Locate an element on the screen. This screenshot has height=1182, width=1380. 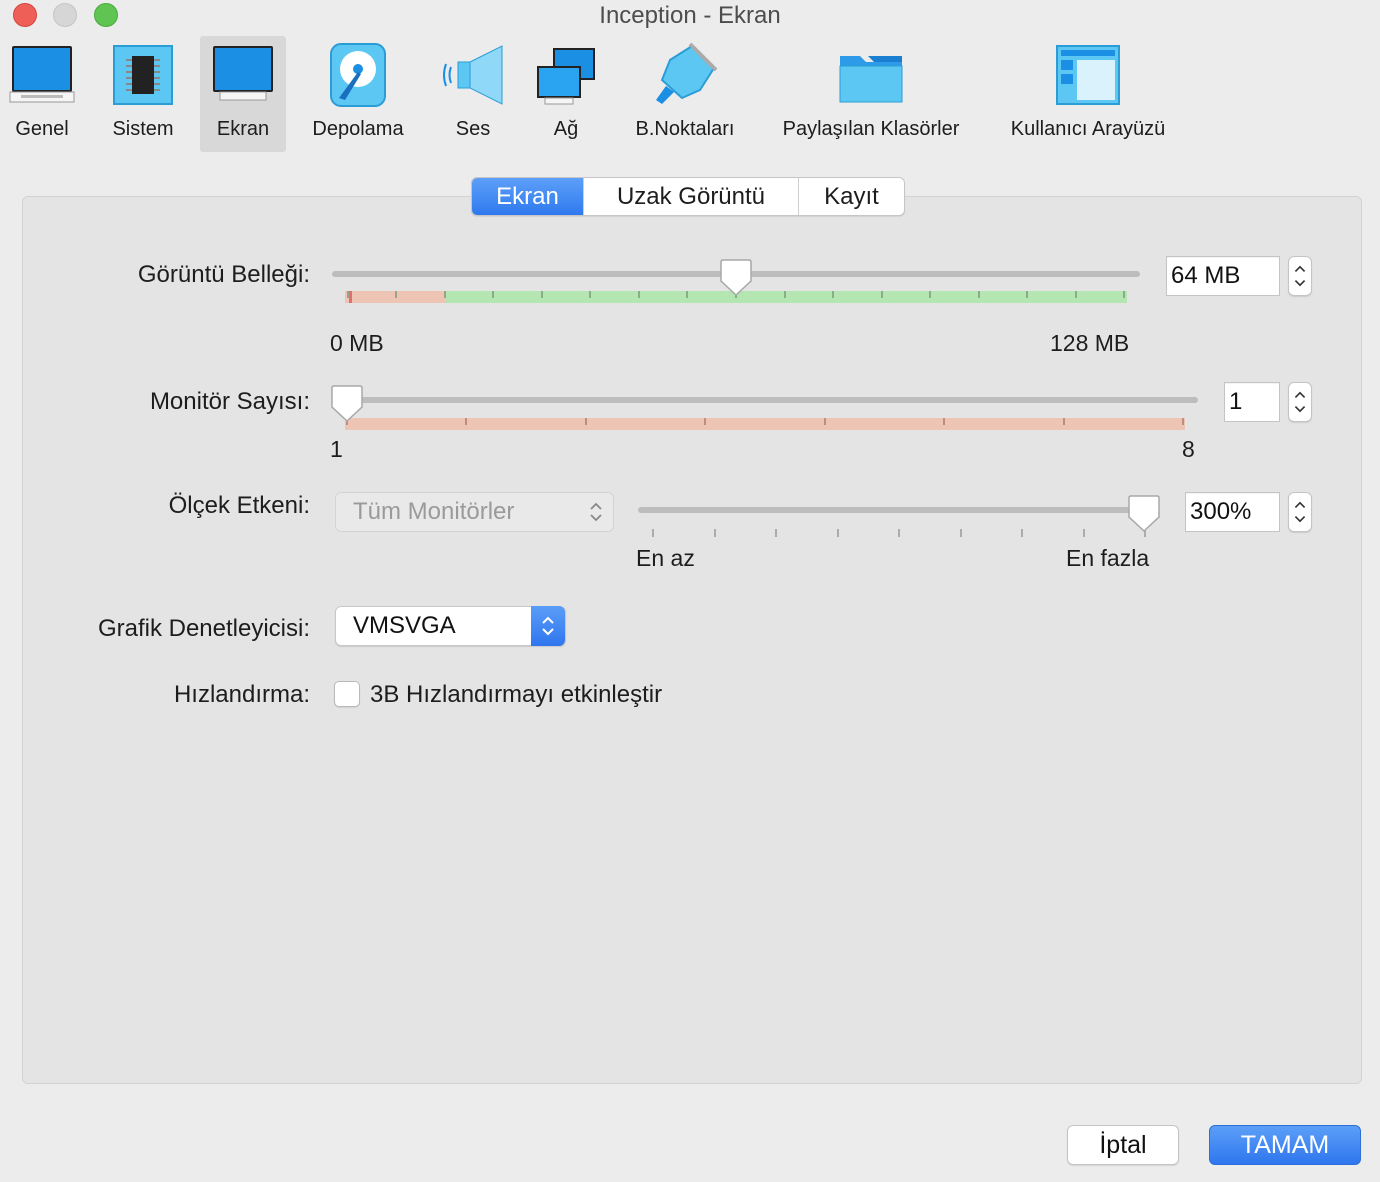
toolbar-label: Genel is located at coordinates (42, 129).